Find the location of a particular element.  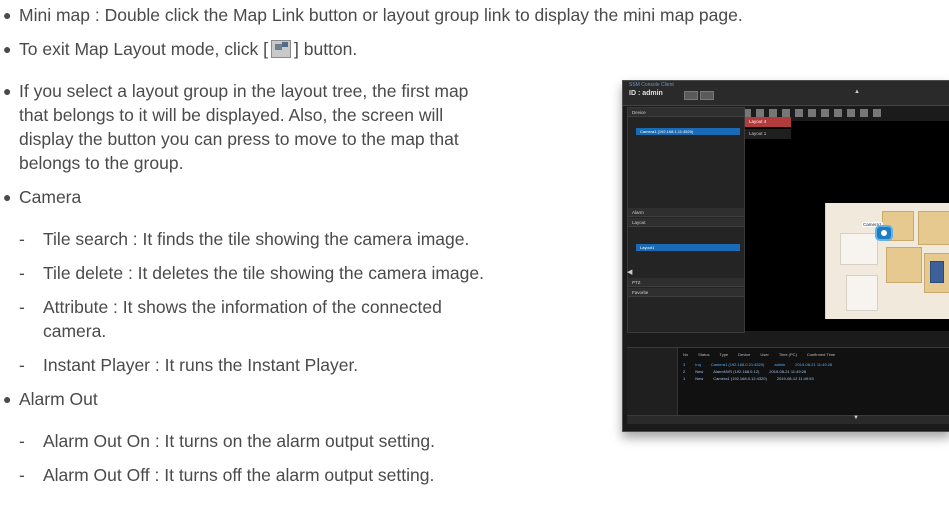

col-type: Type is located at coordinates (724, 354).